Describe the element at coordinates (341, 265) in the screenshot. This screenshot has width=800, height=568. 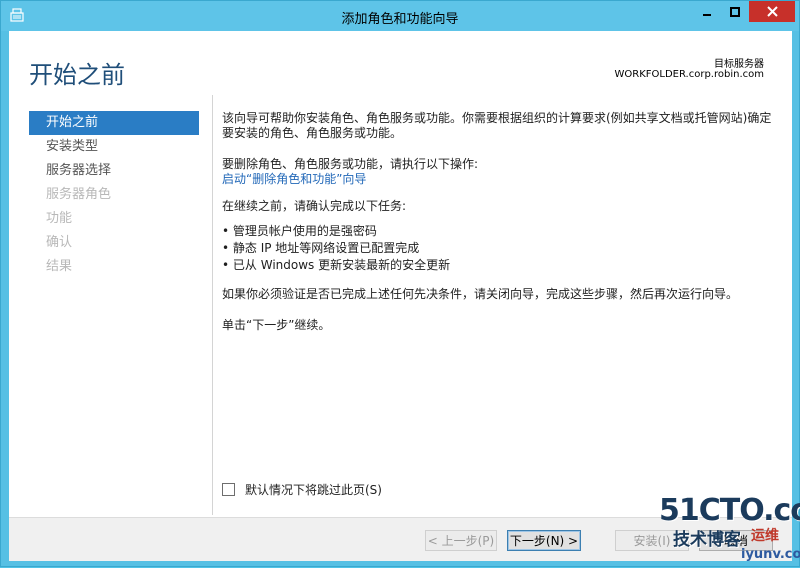
I see `bullet-text: 已从 Windows 更新安装最新的安全更新` at that location.